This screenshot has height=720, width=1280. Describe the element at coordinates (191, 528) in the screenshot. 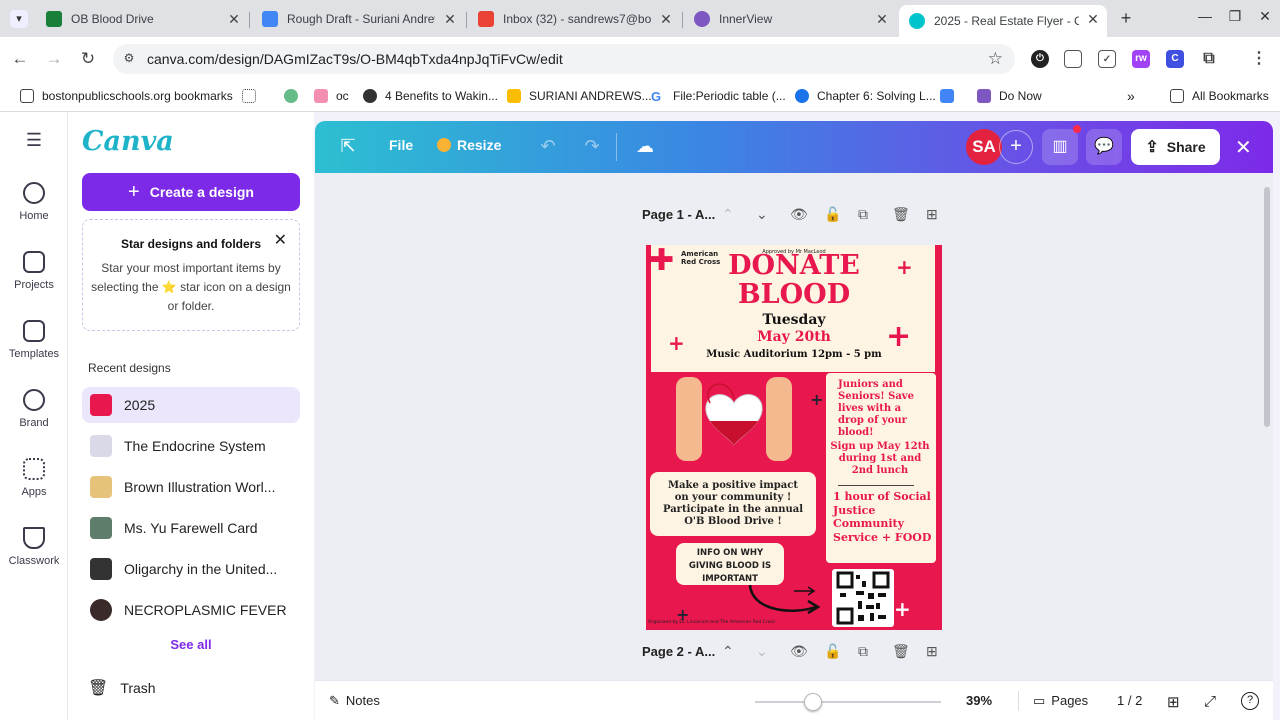

I see `recent-design-item: Ms. Yu Farewell Card` at that location.